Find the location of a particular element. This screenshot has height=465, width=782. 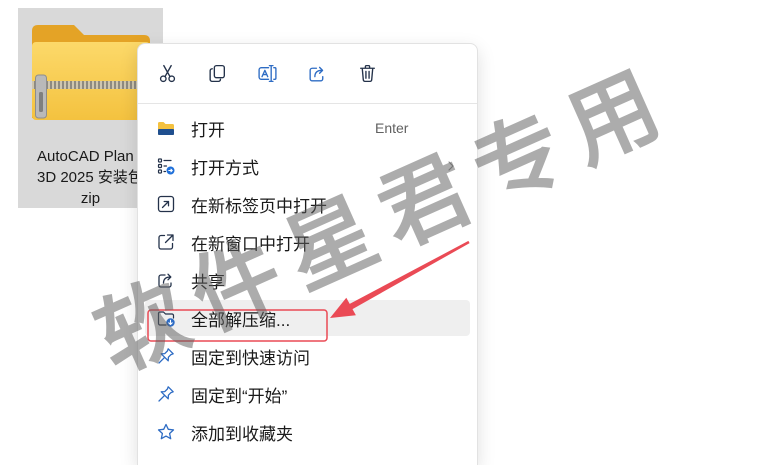

menu-item-open: 打开 Enter is located at coordinates (307, 128).